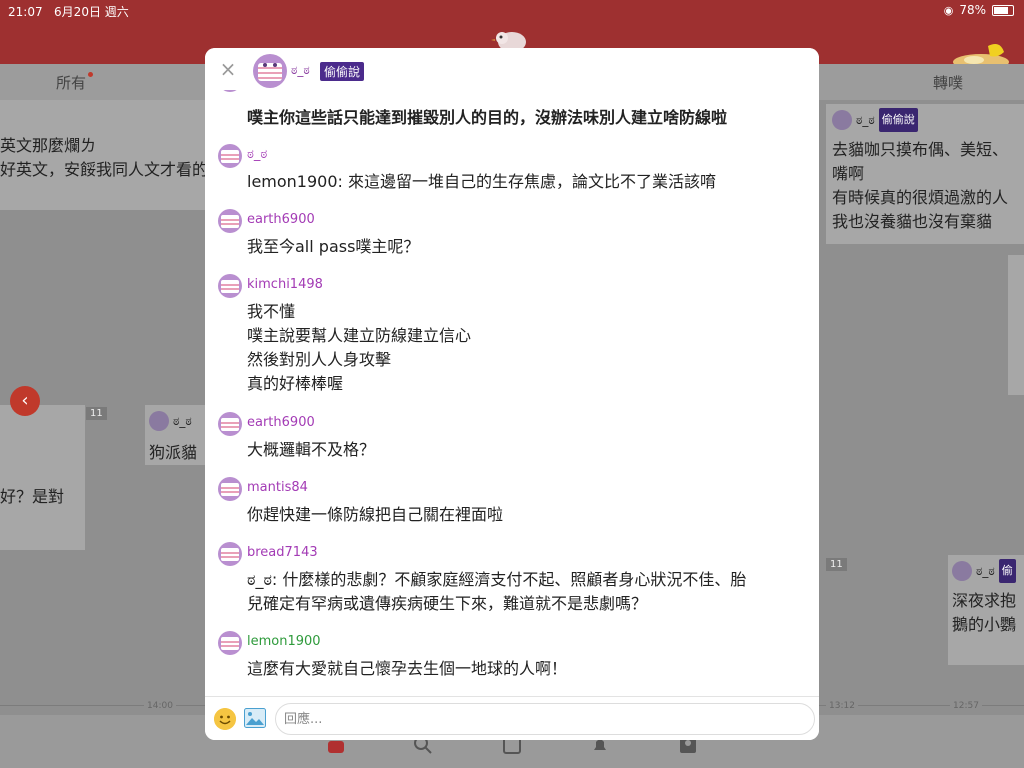 The width and height of the screenshot is (1024, 768). I want to click on reply-bar, so click(512, 718).